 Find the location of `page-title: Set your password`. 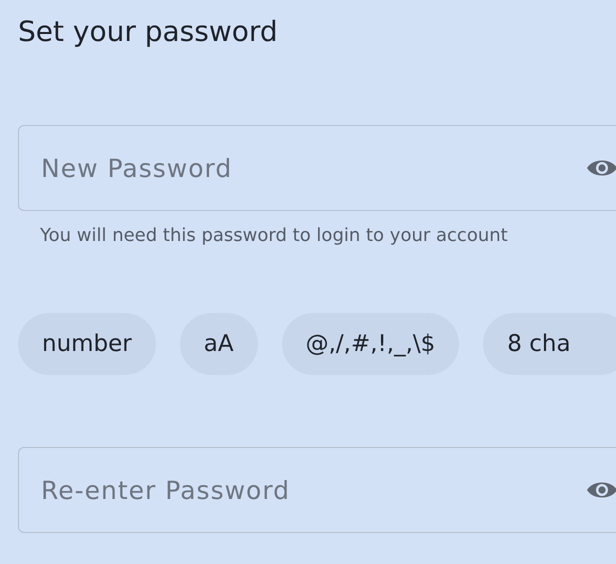

page-title: Set your password is located at coordinates (148, 32).